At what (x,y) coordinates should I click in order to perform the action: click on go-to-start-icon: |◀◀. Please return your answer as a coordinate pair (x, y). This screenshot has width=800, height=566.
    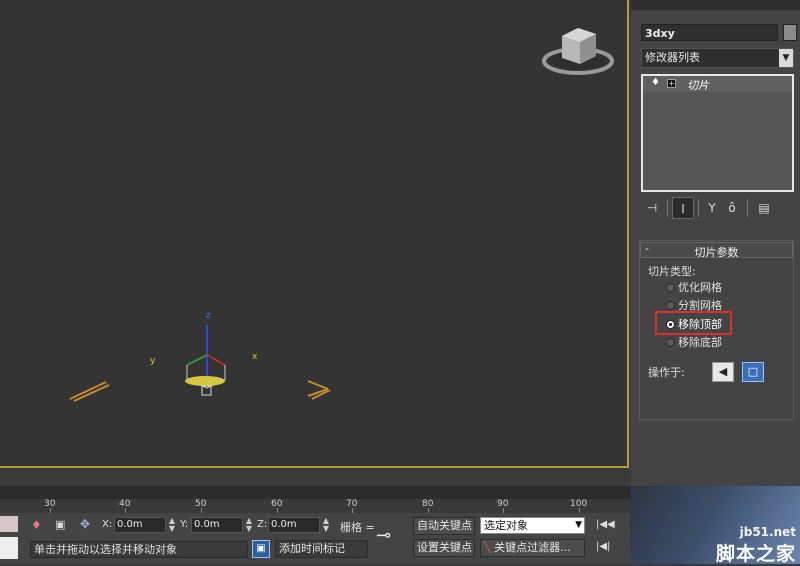
    Looking at the image, I should click on (605, 524).